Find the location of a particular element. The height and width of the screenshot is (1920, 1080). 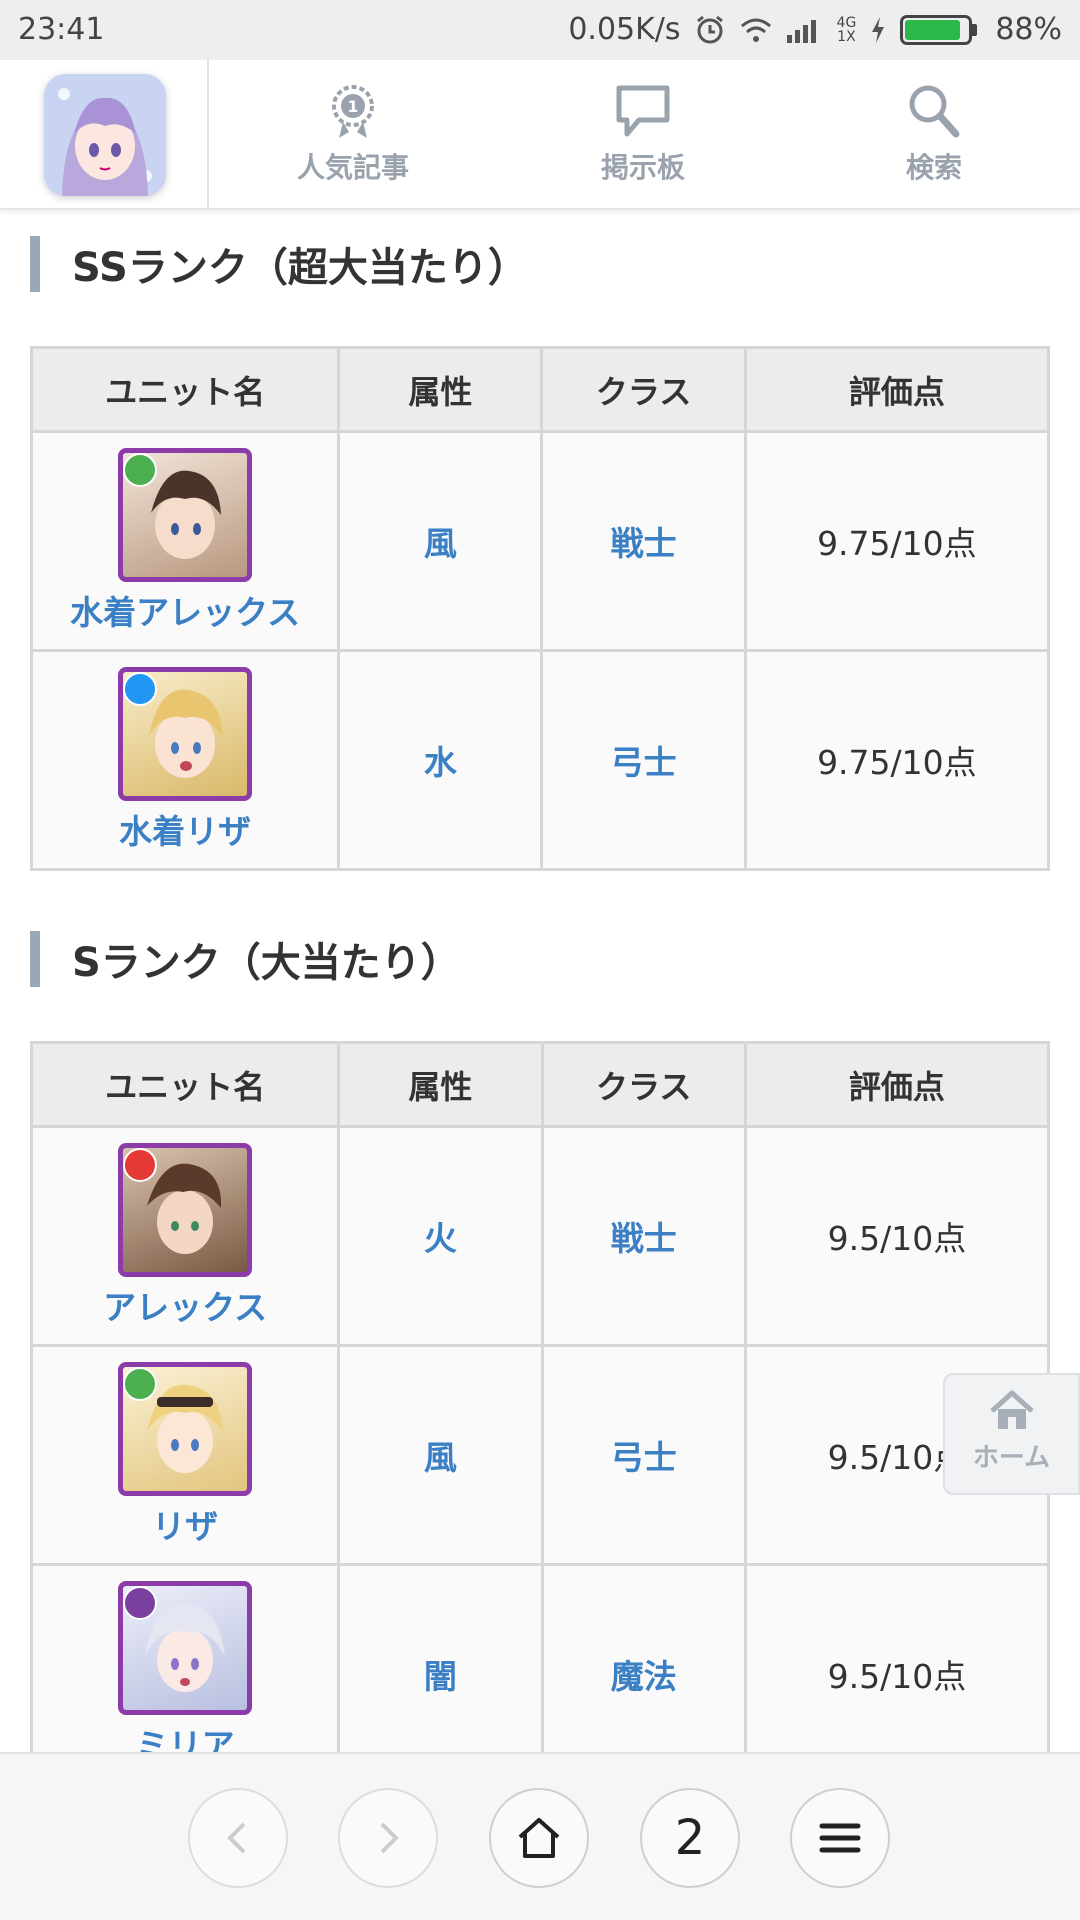

section-heading: Sランク（大当たり） is located at coordinates (540, 959).